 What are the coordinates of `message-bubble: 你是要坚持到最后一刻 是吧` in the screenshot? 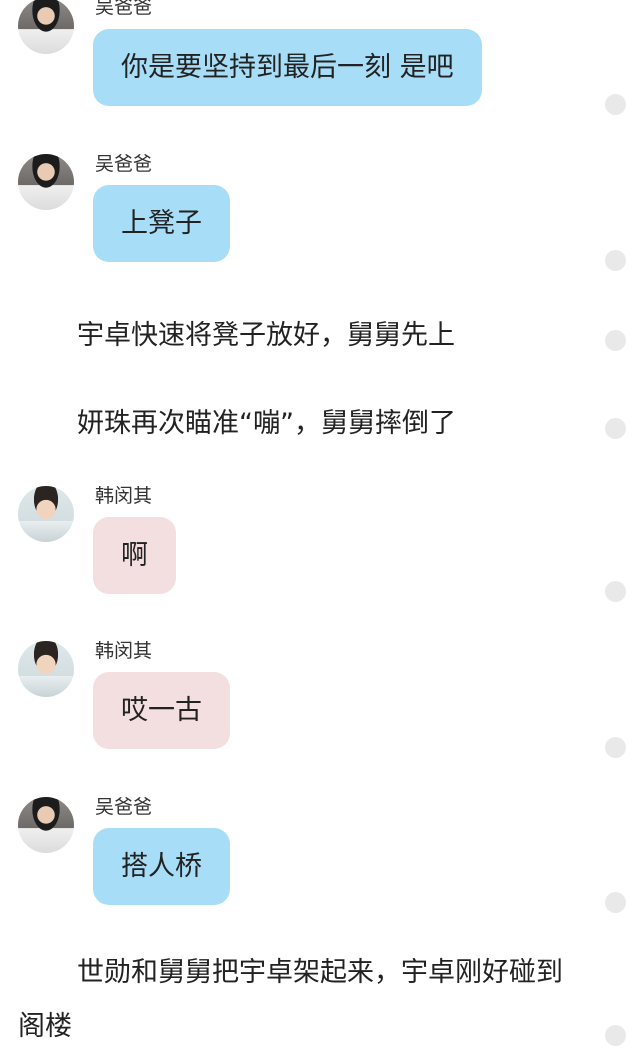 It's located at (287, 67).